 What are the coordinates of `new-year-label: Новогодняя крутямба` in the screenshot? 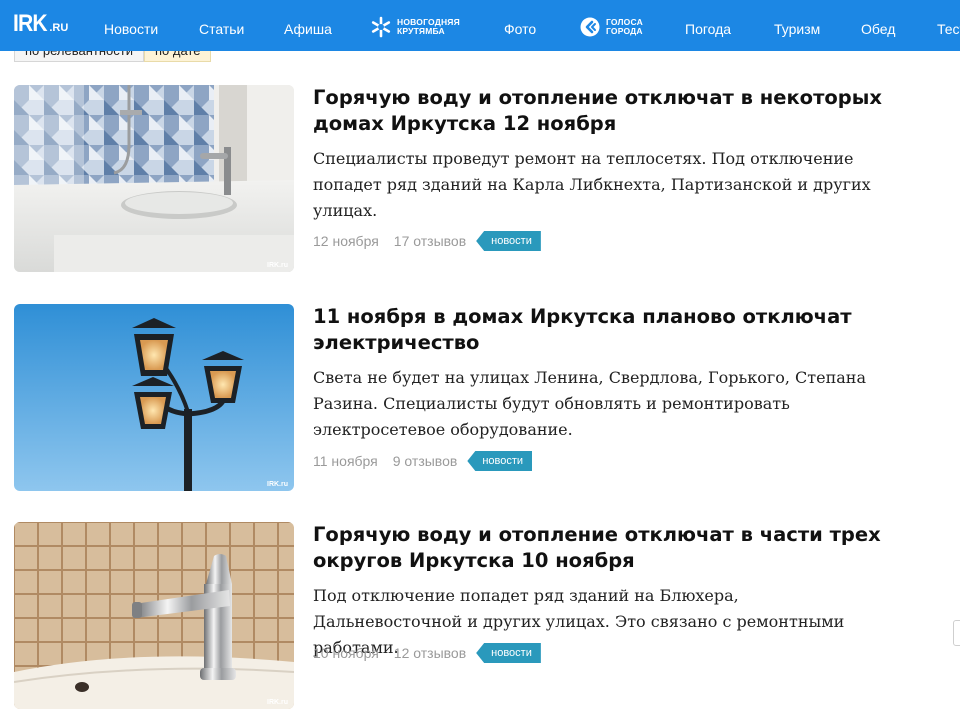 It's located at (428, 27).